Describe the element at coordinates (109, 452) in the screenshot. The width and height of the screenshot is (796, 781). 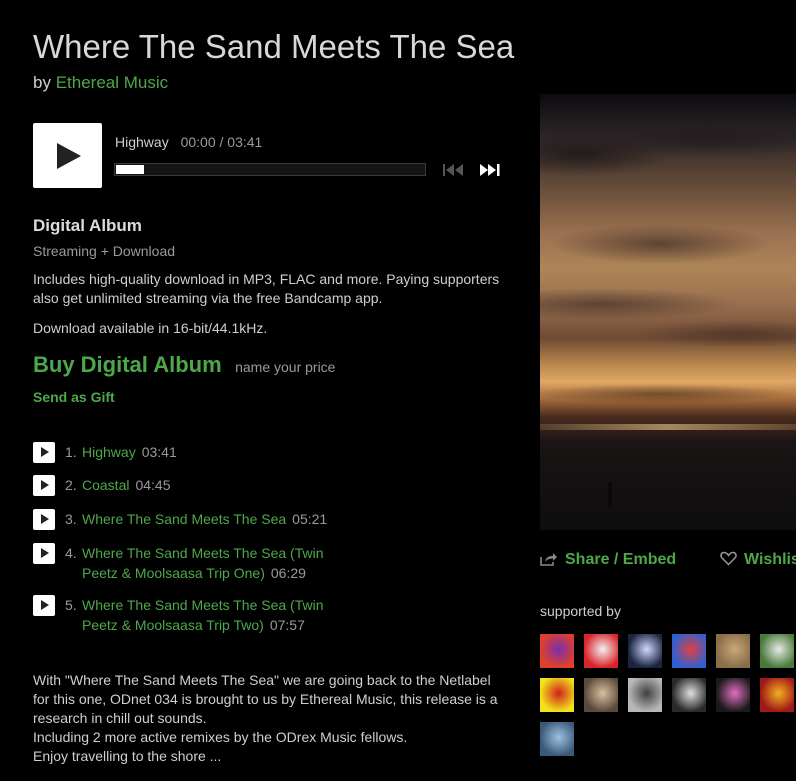
I see `track-title-link: Highway` at that location.